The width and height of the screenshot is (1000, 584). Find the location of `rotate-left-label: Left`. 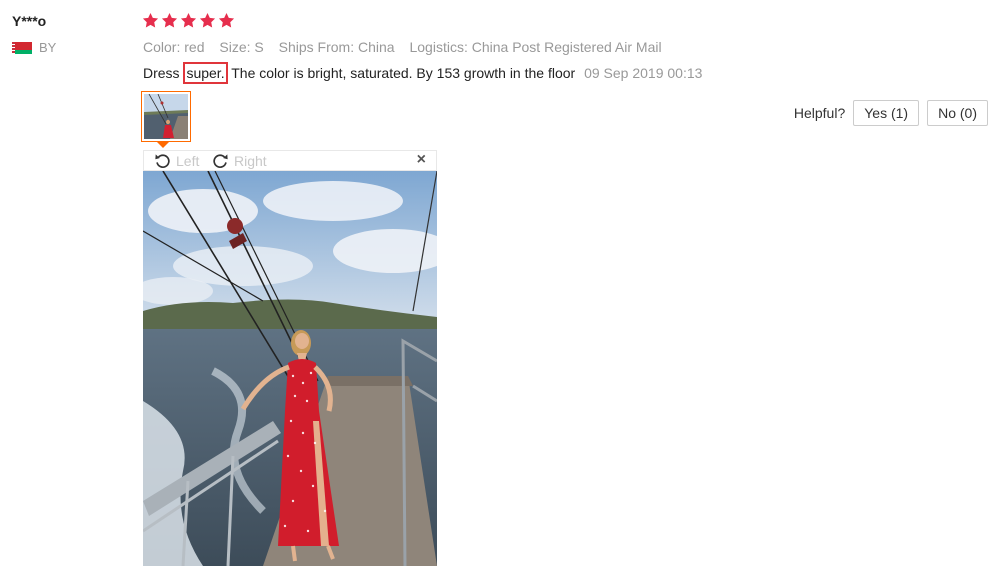

rotate-left-label: Left is located at coordinates (188, 160).